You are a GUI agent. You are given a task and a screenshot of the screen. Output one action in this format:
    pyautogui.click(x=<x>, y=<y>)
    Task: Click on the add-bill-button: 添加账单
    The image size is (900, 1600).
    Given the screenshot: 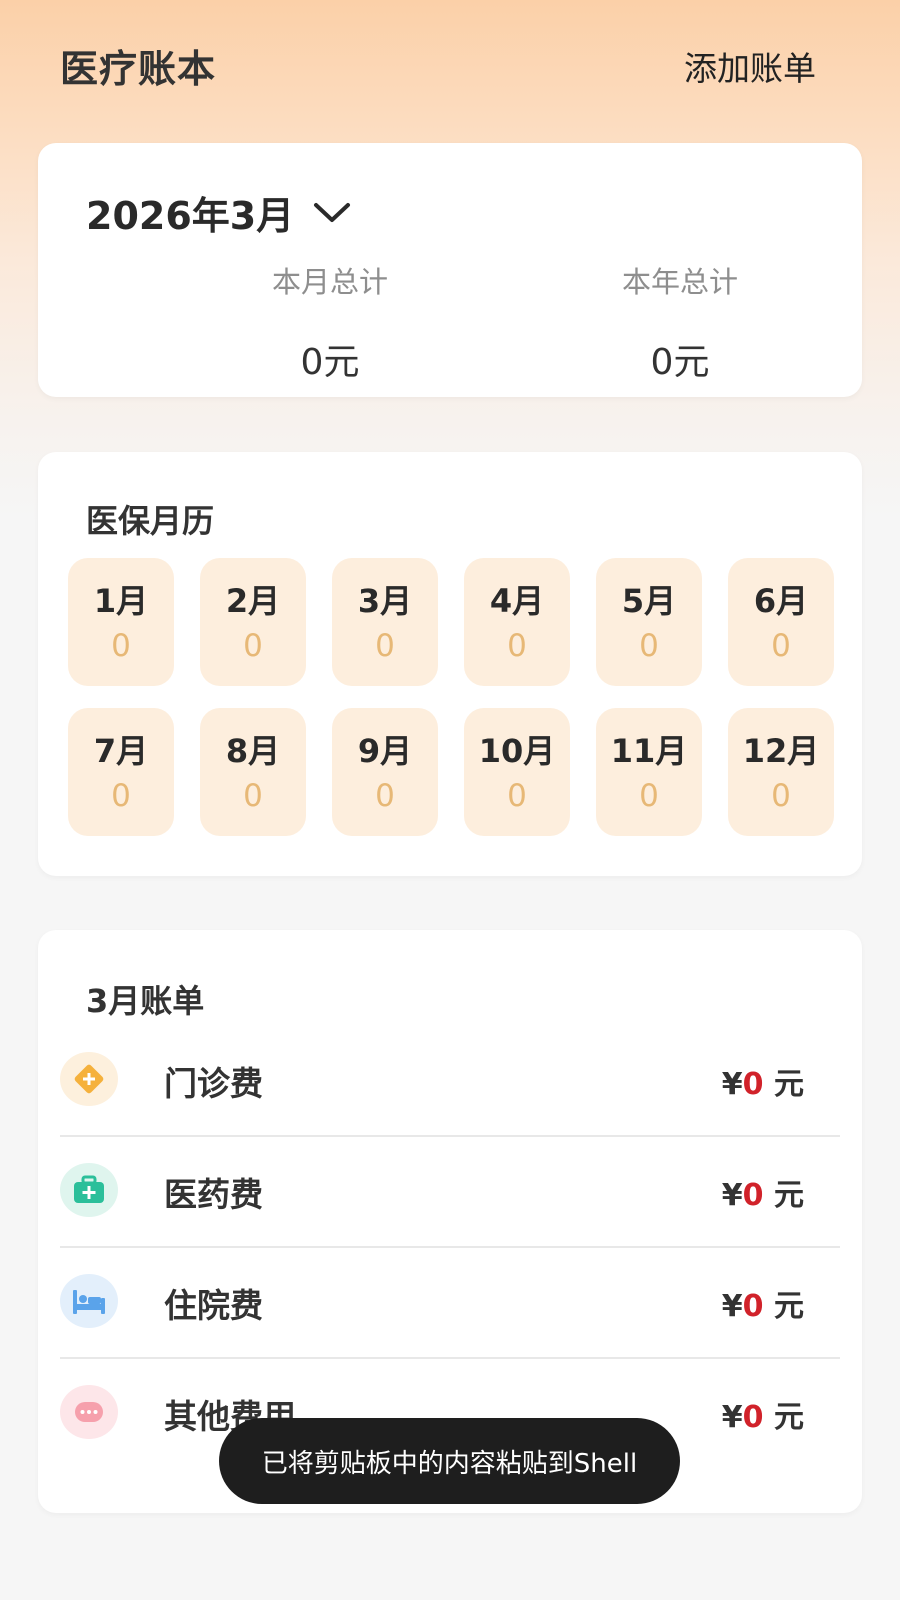 What is the action you would take?
    pyautogui.click(x=750, y=66)
    